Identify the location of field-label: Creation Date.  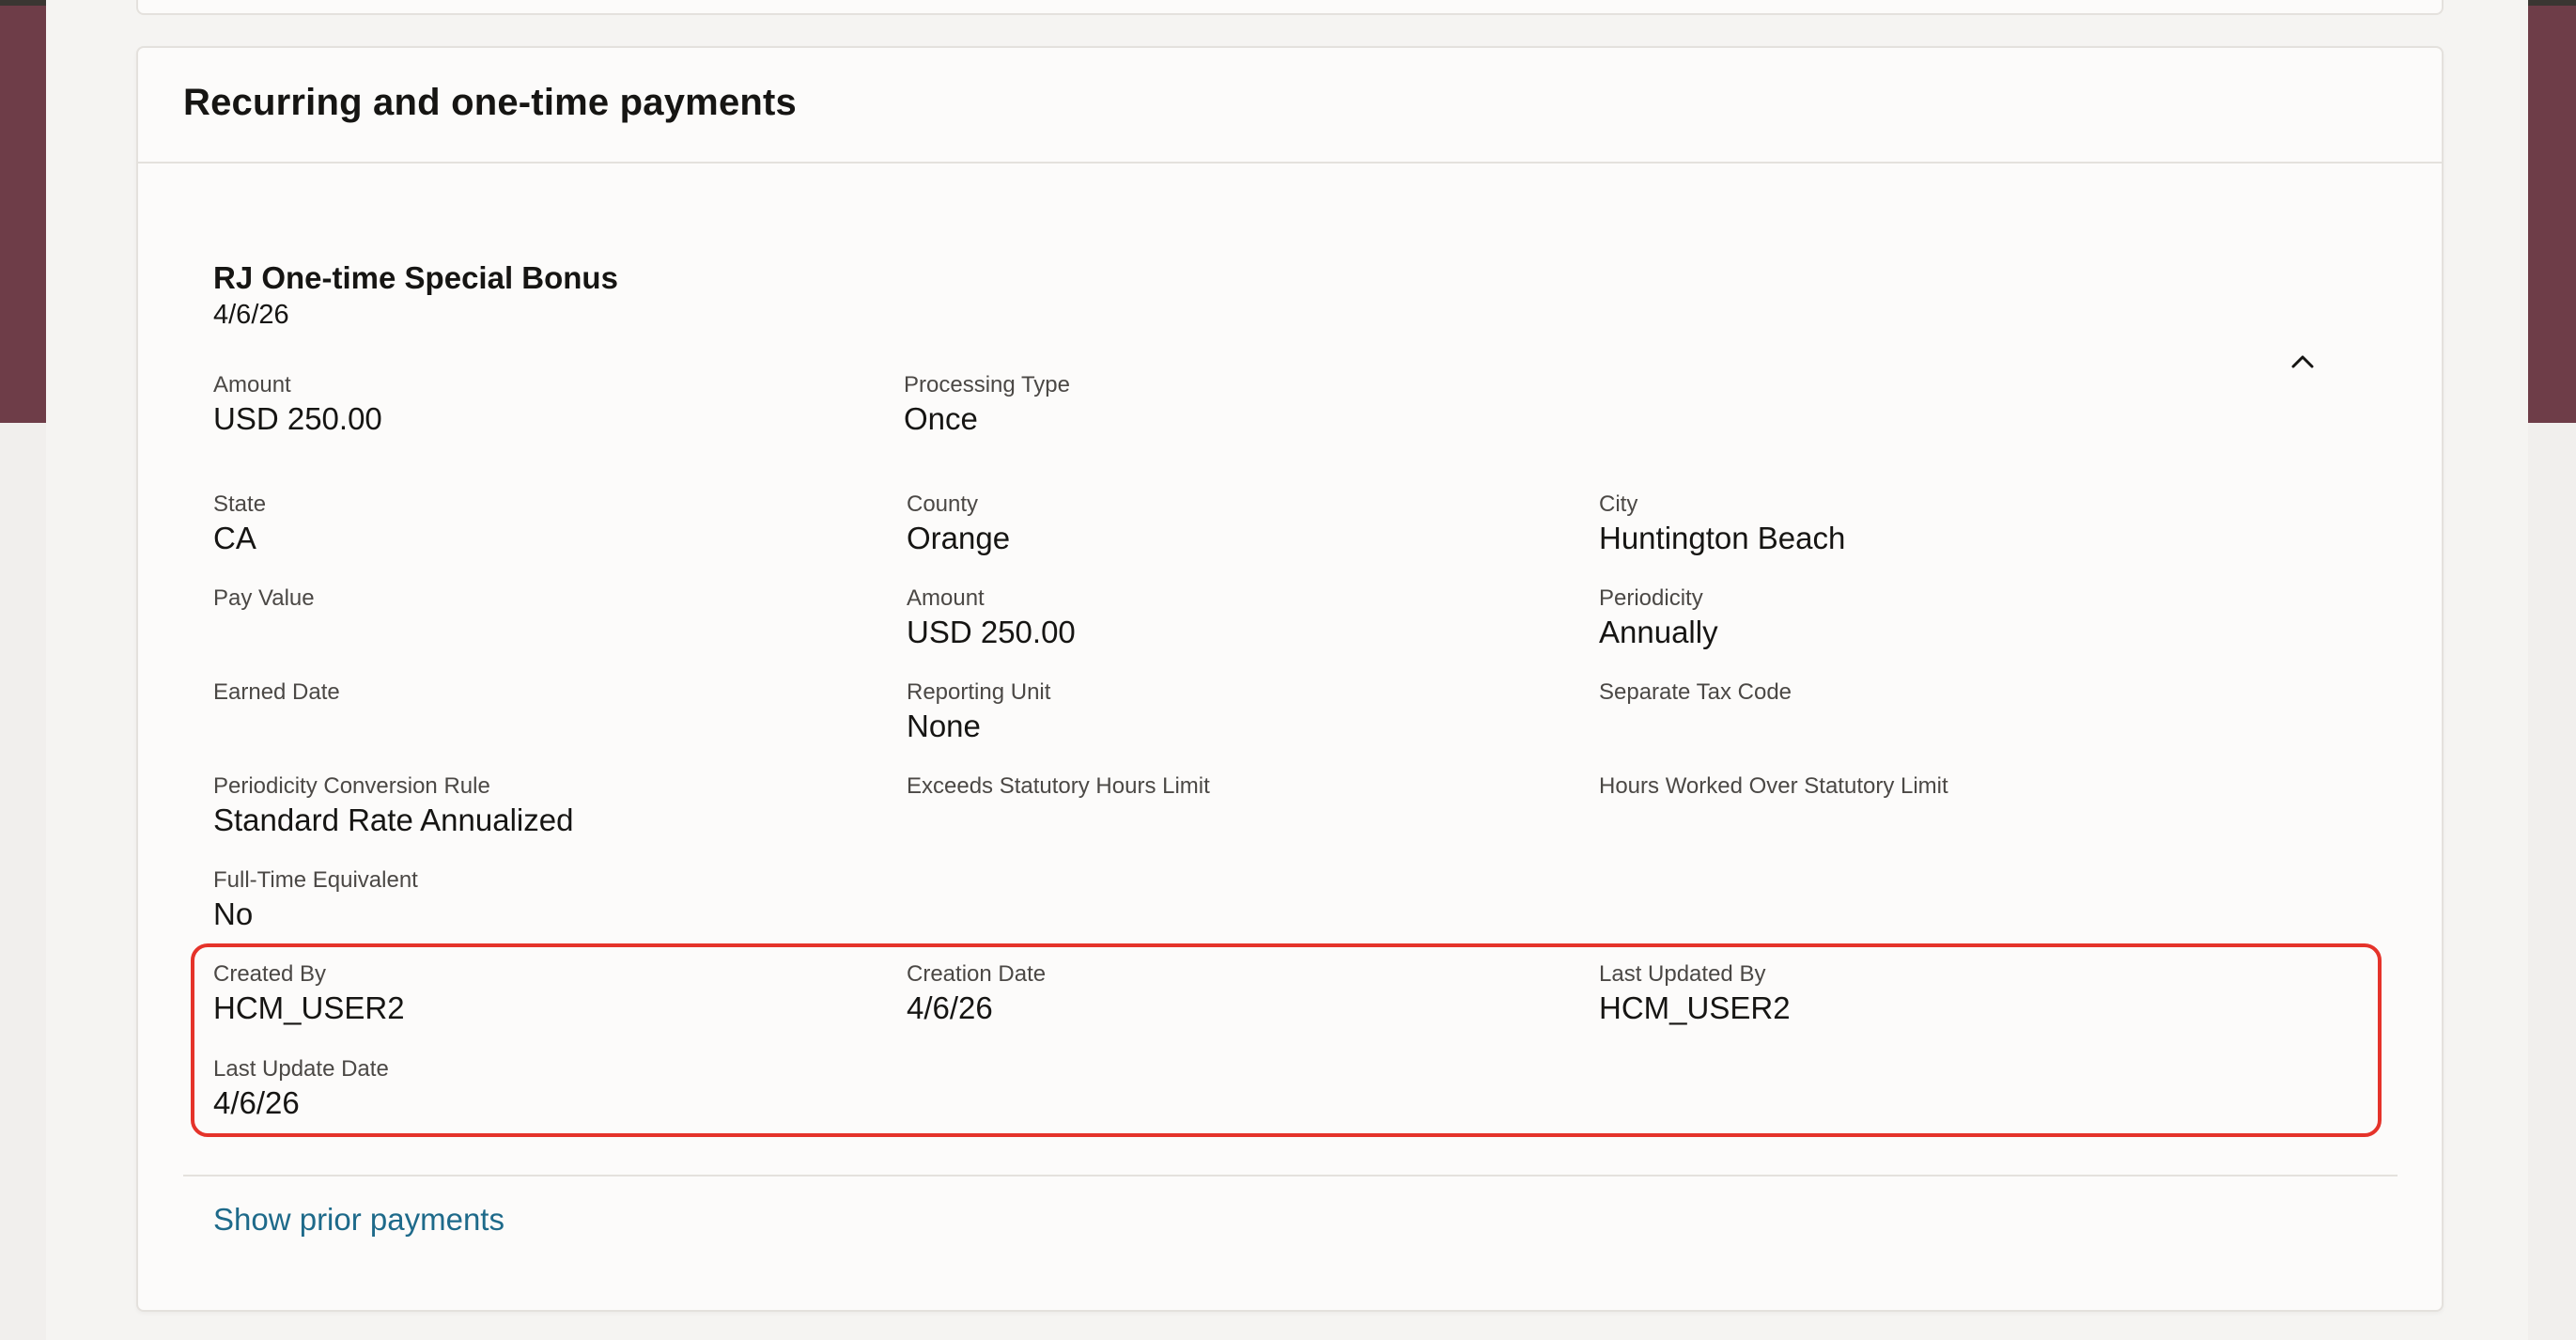
(977, 974).